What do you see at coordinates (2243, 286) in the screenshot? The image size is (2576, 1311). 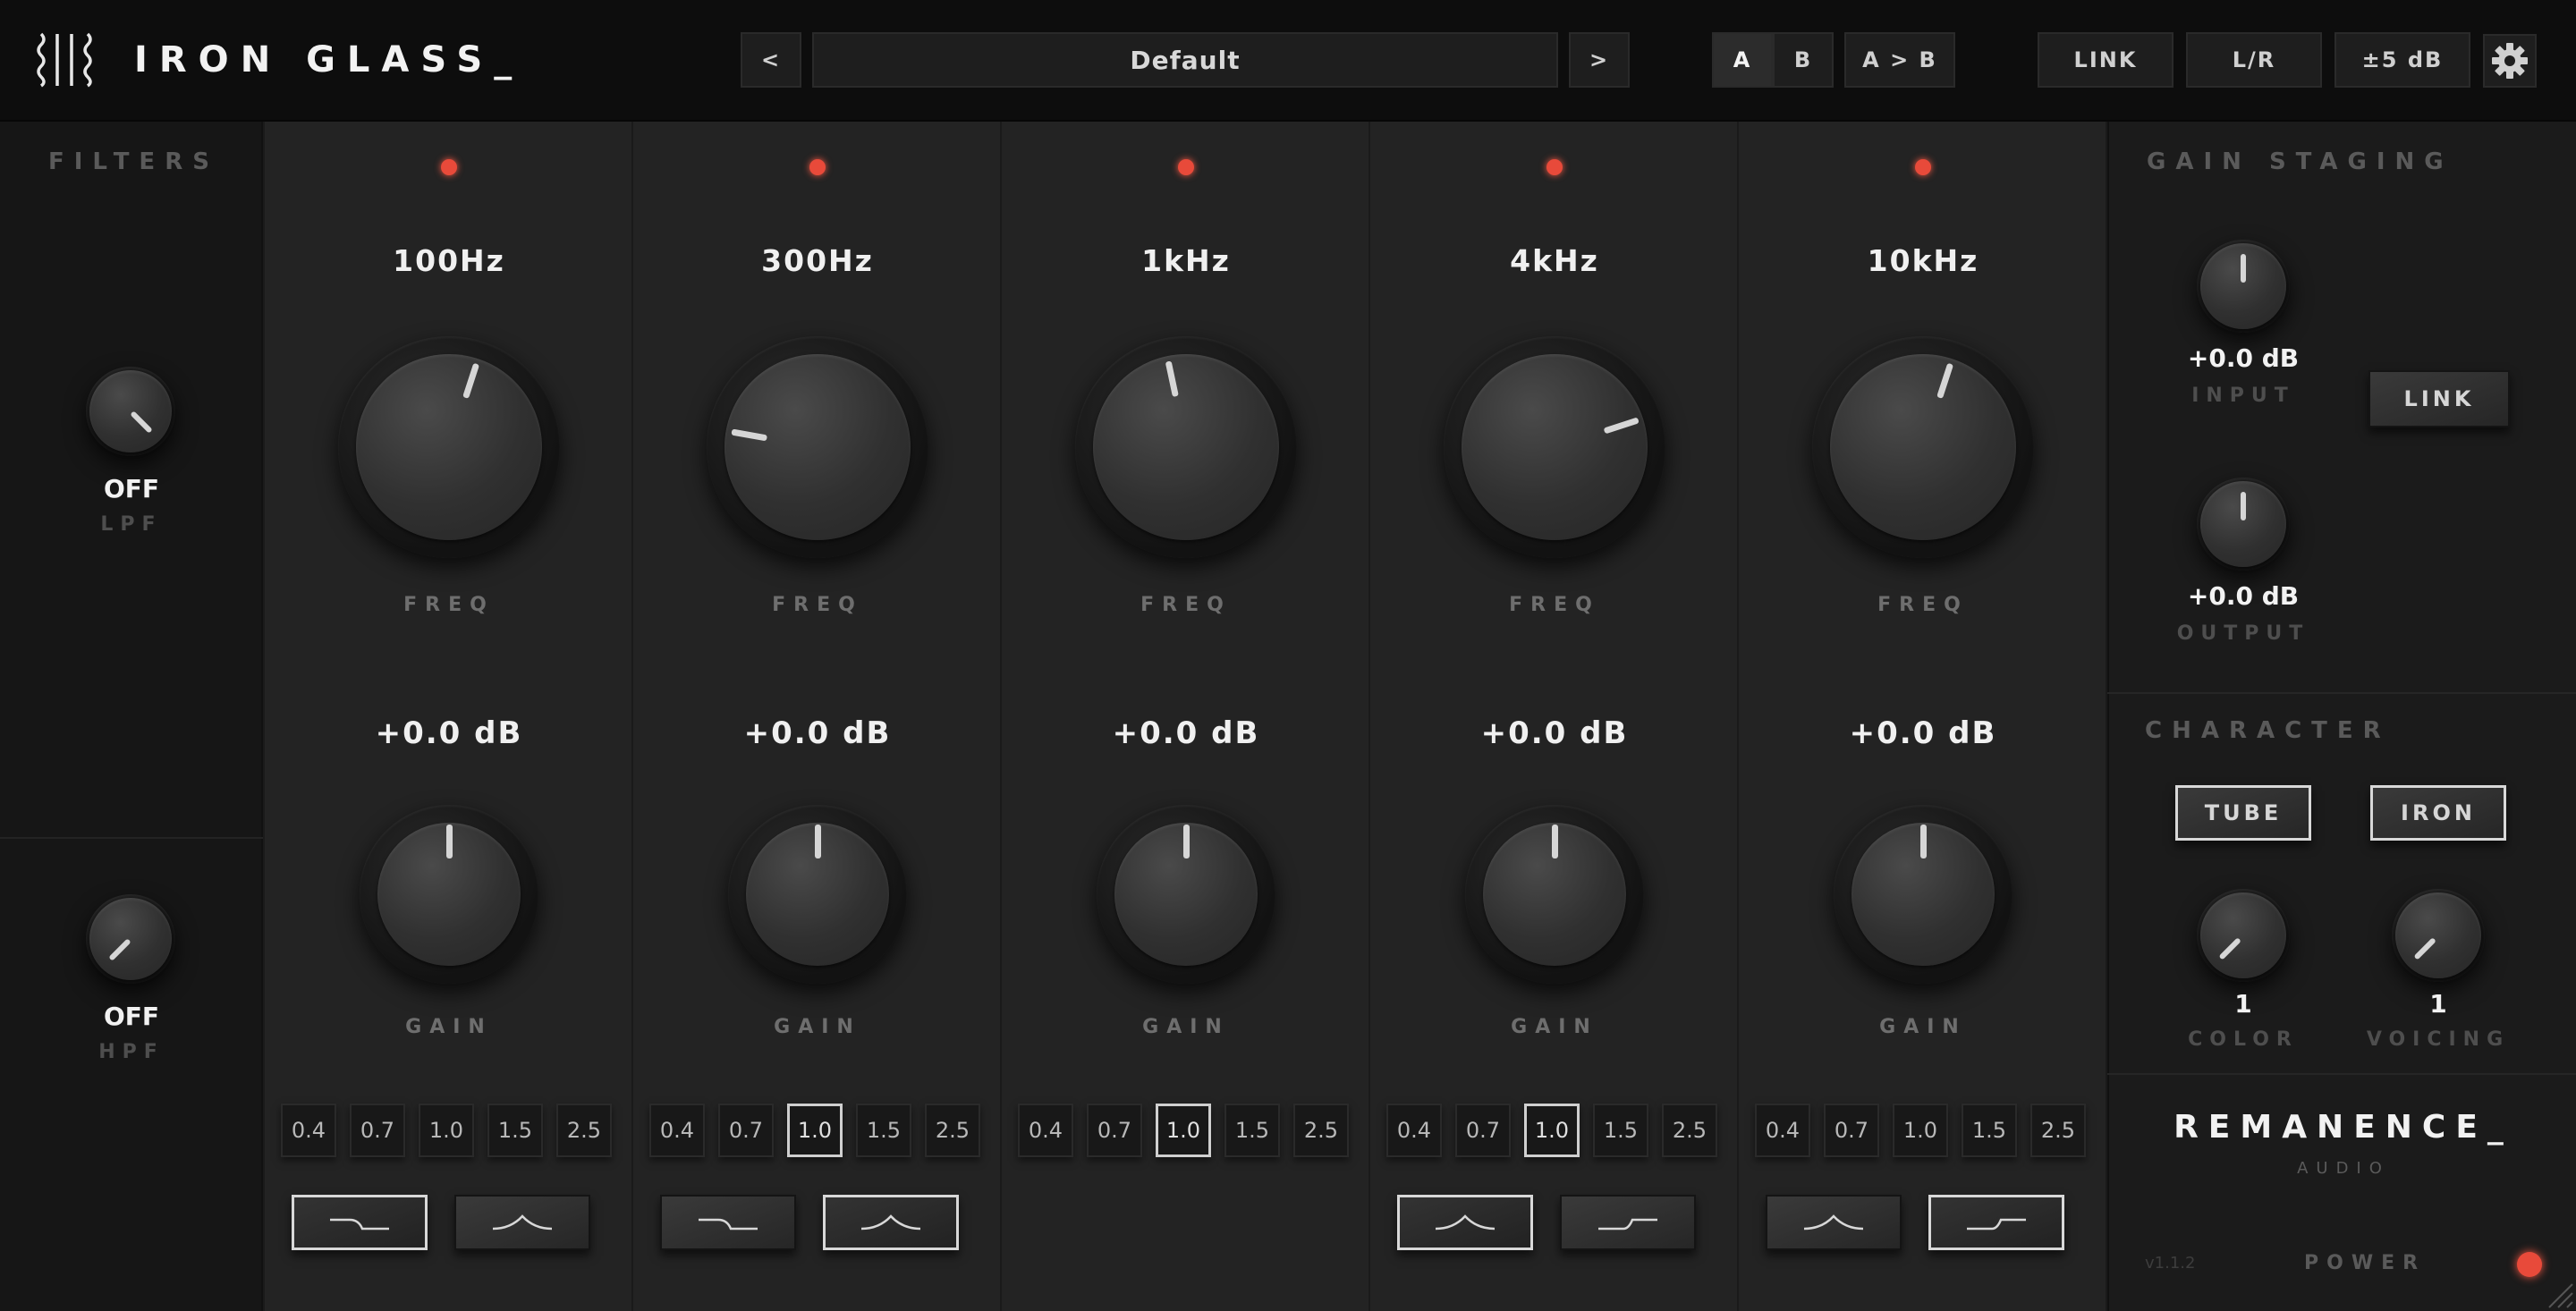 I see `input-knob` at bounding box center [2243, 286].